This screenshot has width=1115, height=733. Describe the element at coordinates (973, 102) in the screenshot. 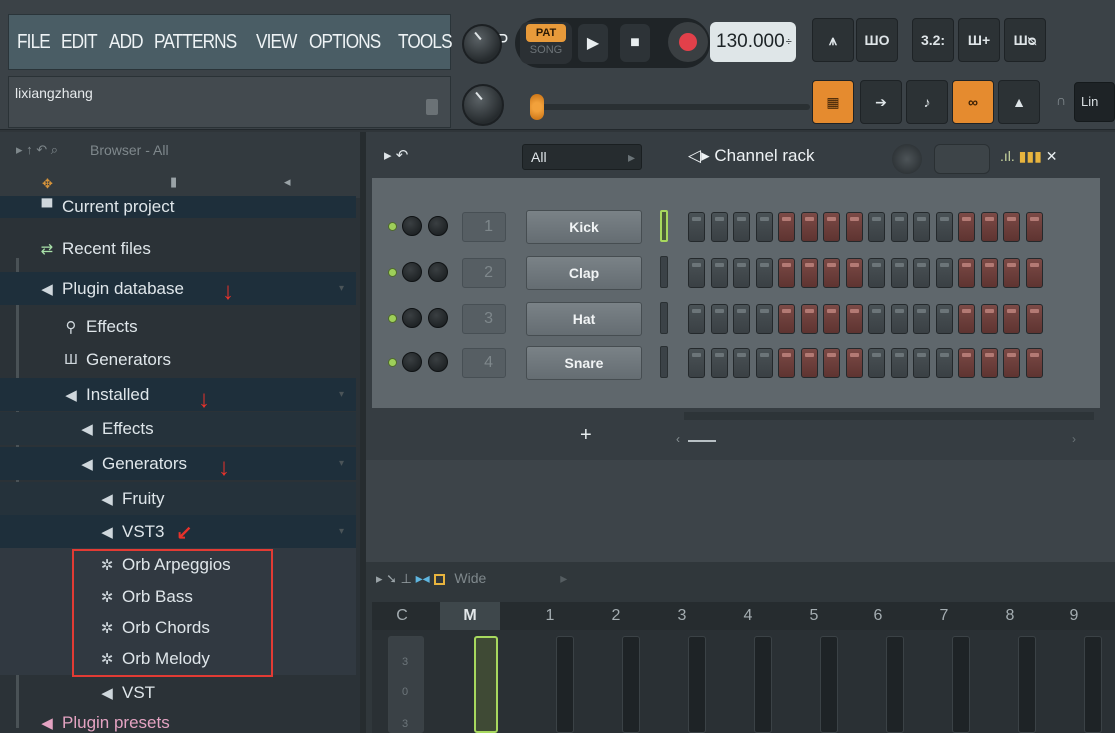

I see `link-button: ∞` at that location.